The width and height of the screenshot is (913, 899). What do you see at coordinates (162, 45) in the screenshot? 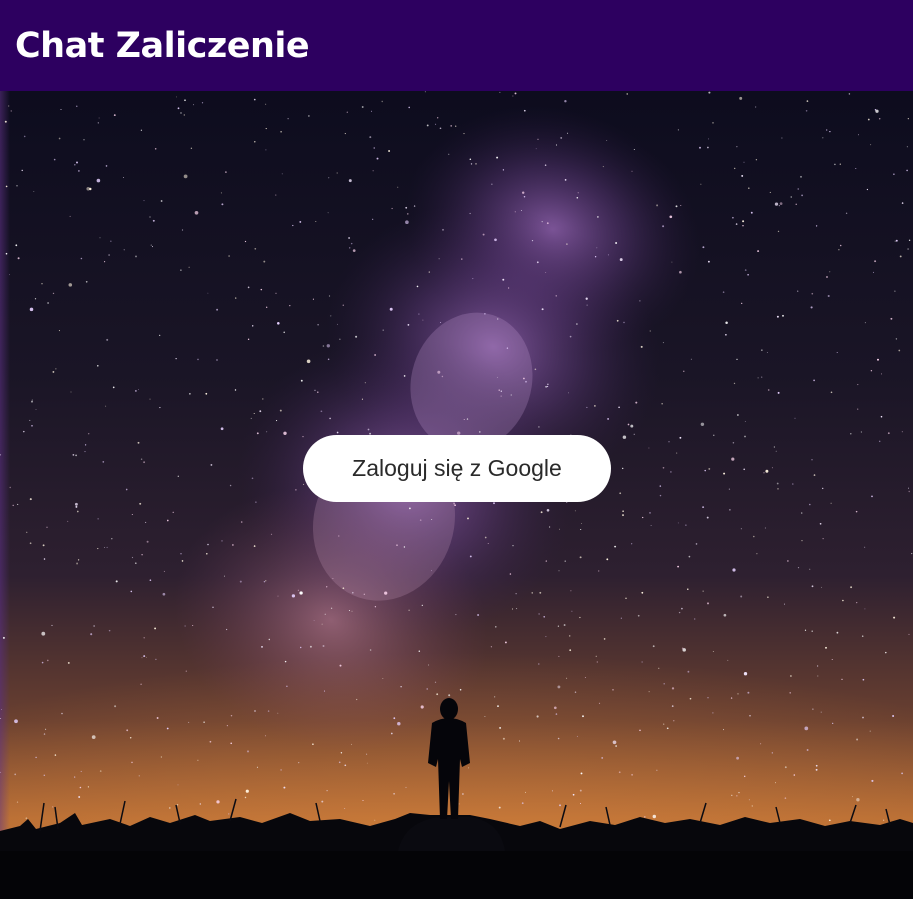
I see `app-title: Chat Zaliczenie` at bounding box center [162, 45].